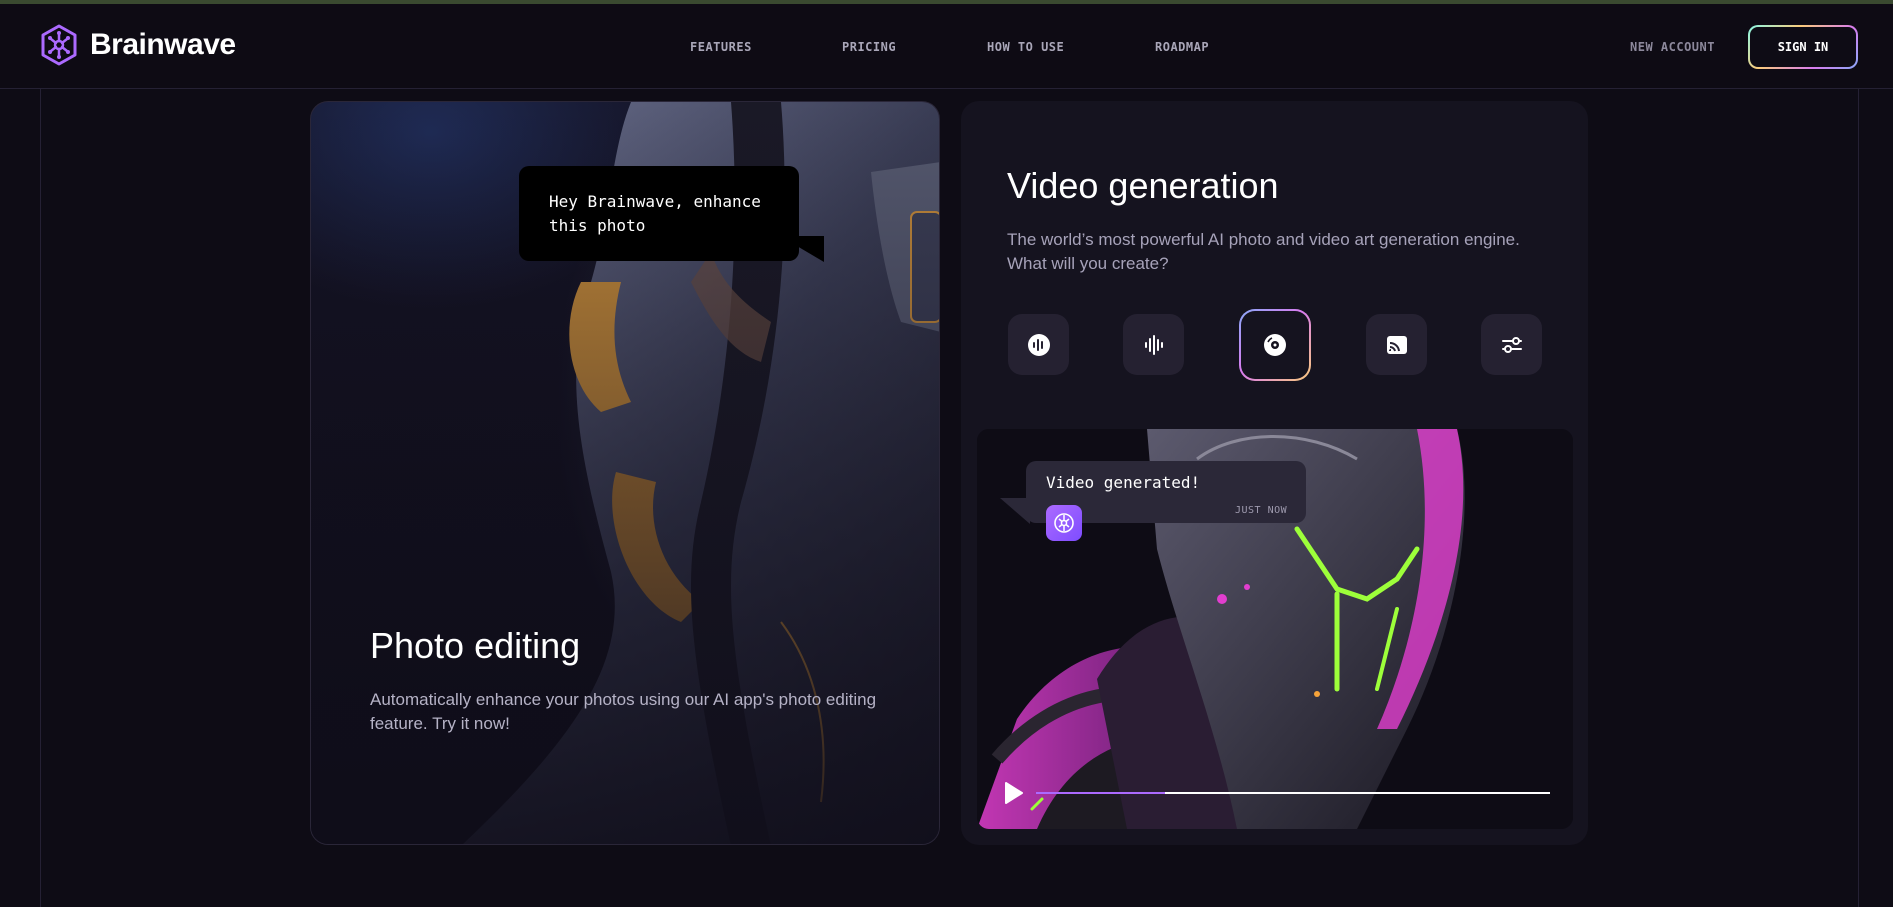 The image size is (1893, 907). I want to click on prompt-bubble-tail, so click(802, 249).